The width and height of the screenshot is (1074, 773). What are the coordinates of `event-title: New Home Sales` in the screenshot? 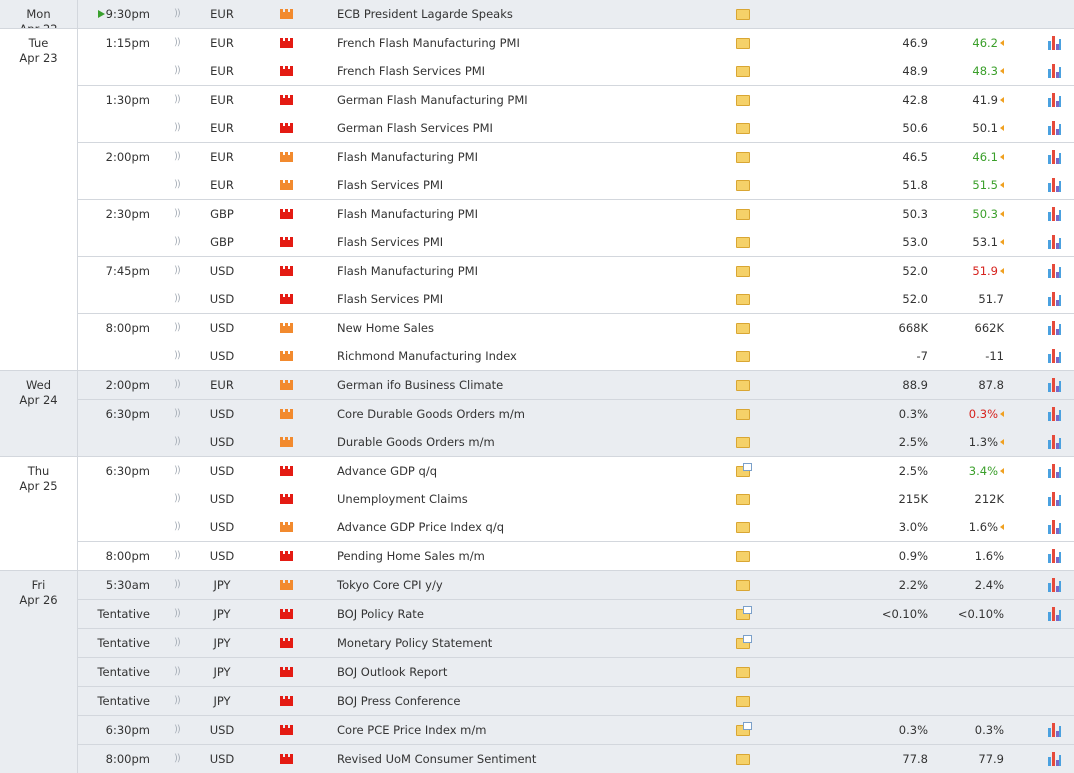 It's located at (385, 328).